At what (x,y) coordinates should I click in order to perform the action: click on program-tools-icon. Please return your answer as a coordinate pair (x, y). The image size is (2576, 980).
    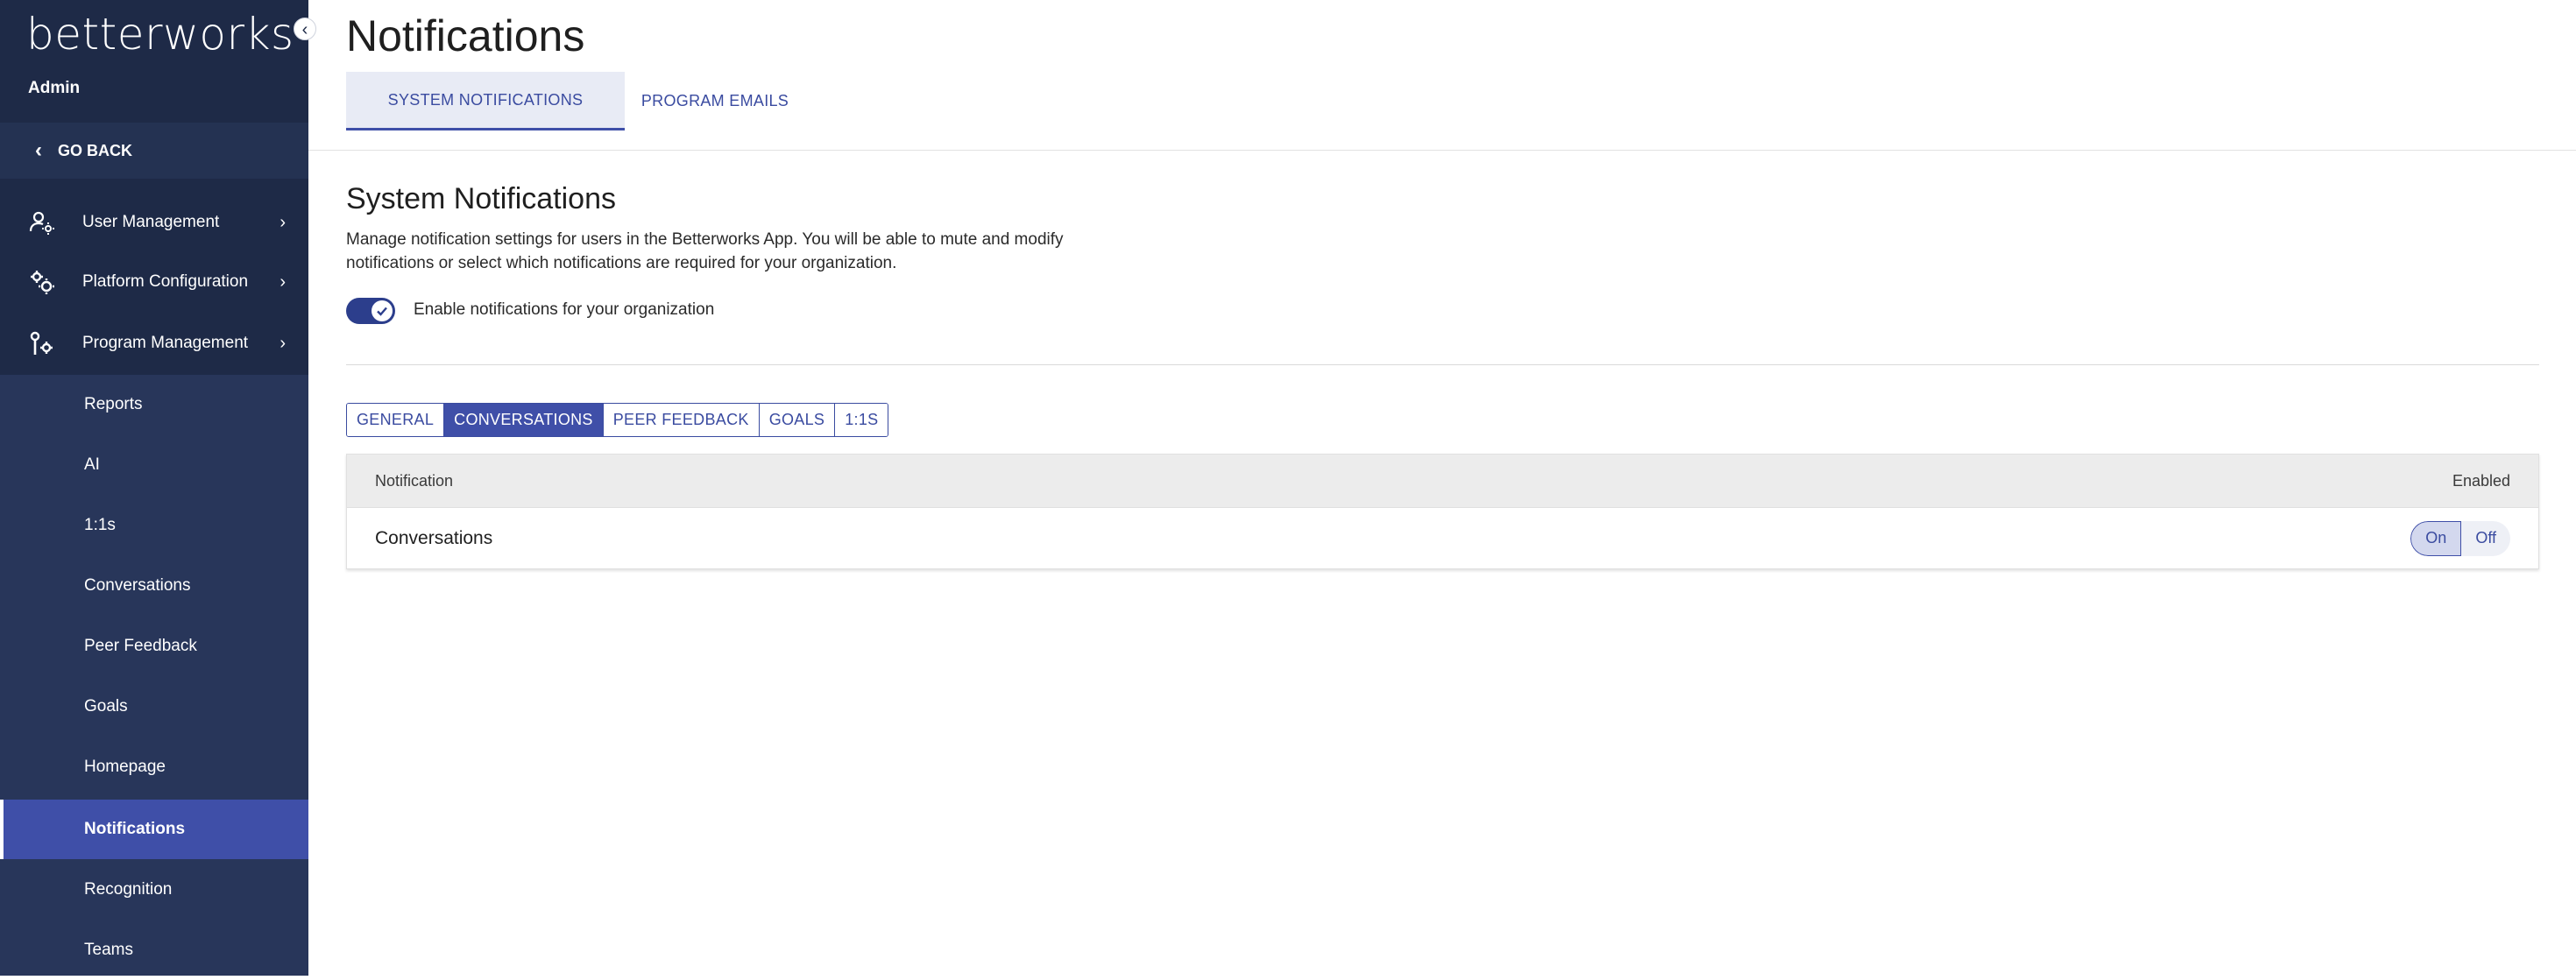
    Looking at the image, I should click on (42, 343).